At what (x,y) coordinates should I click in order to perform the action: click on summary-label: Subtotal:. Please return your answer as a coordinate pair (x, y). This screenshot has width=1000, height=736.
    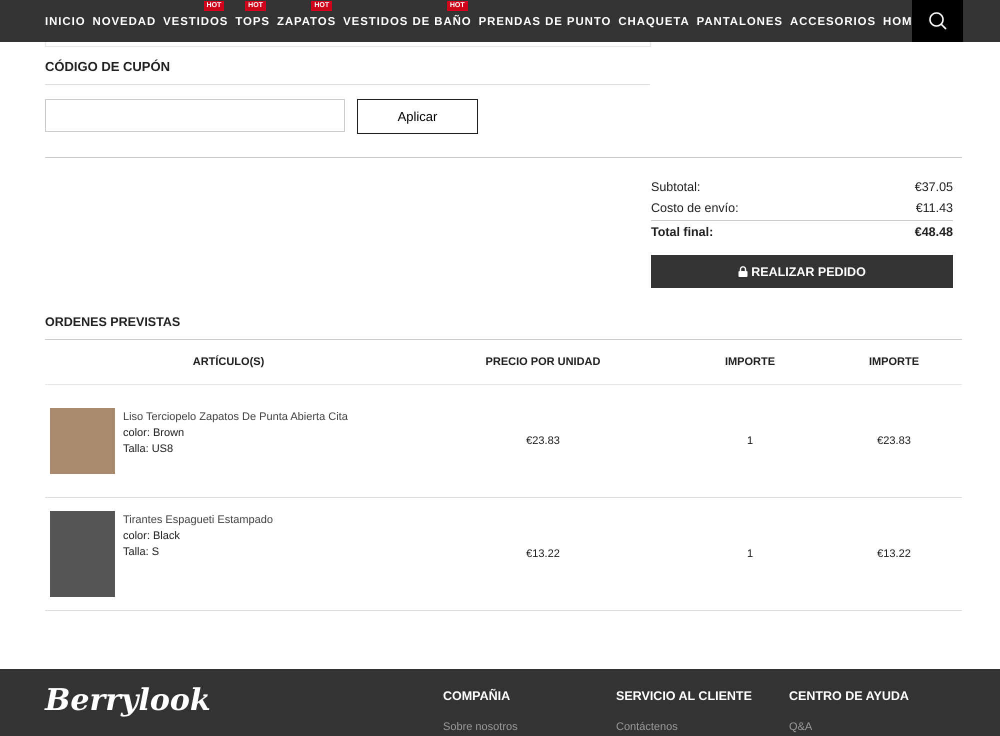
    Looking at the image, I should click on (675, 187).